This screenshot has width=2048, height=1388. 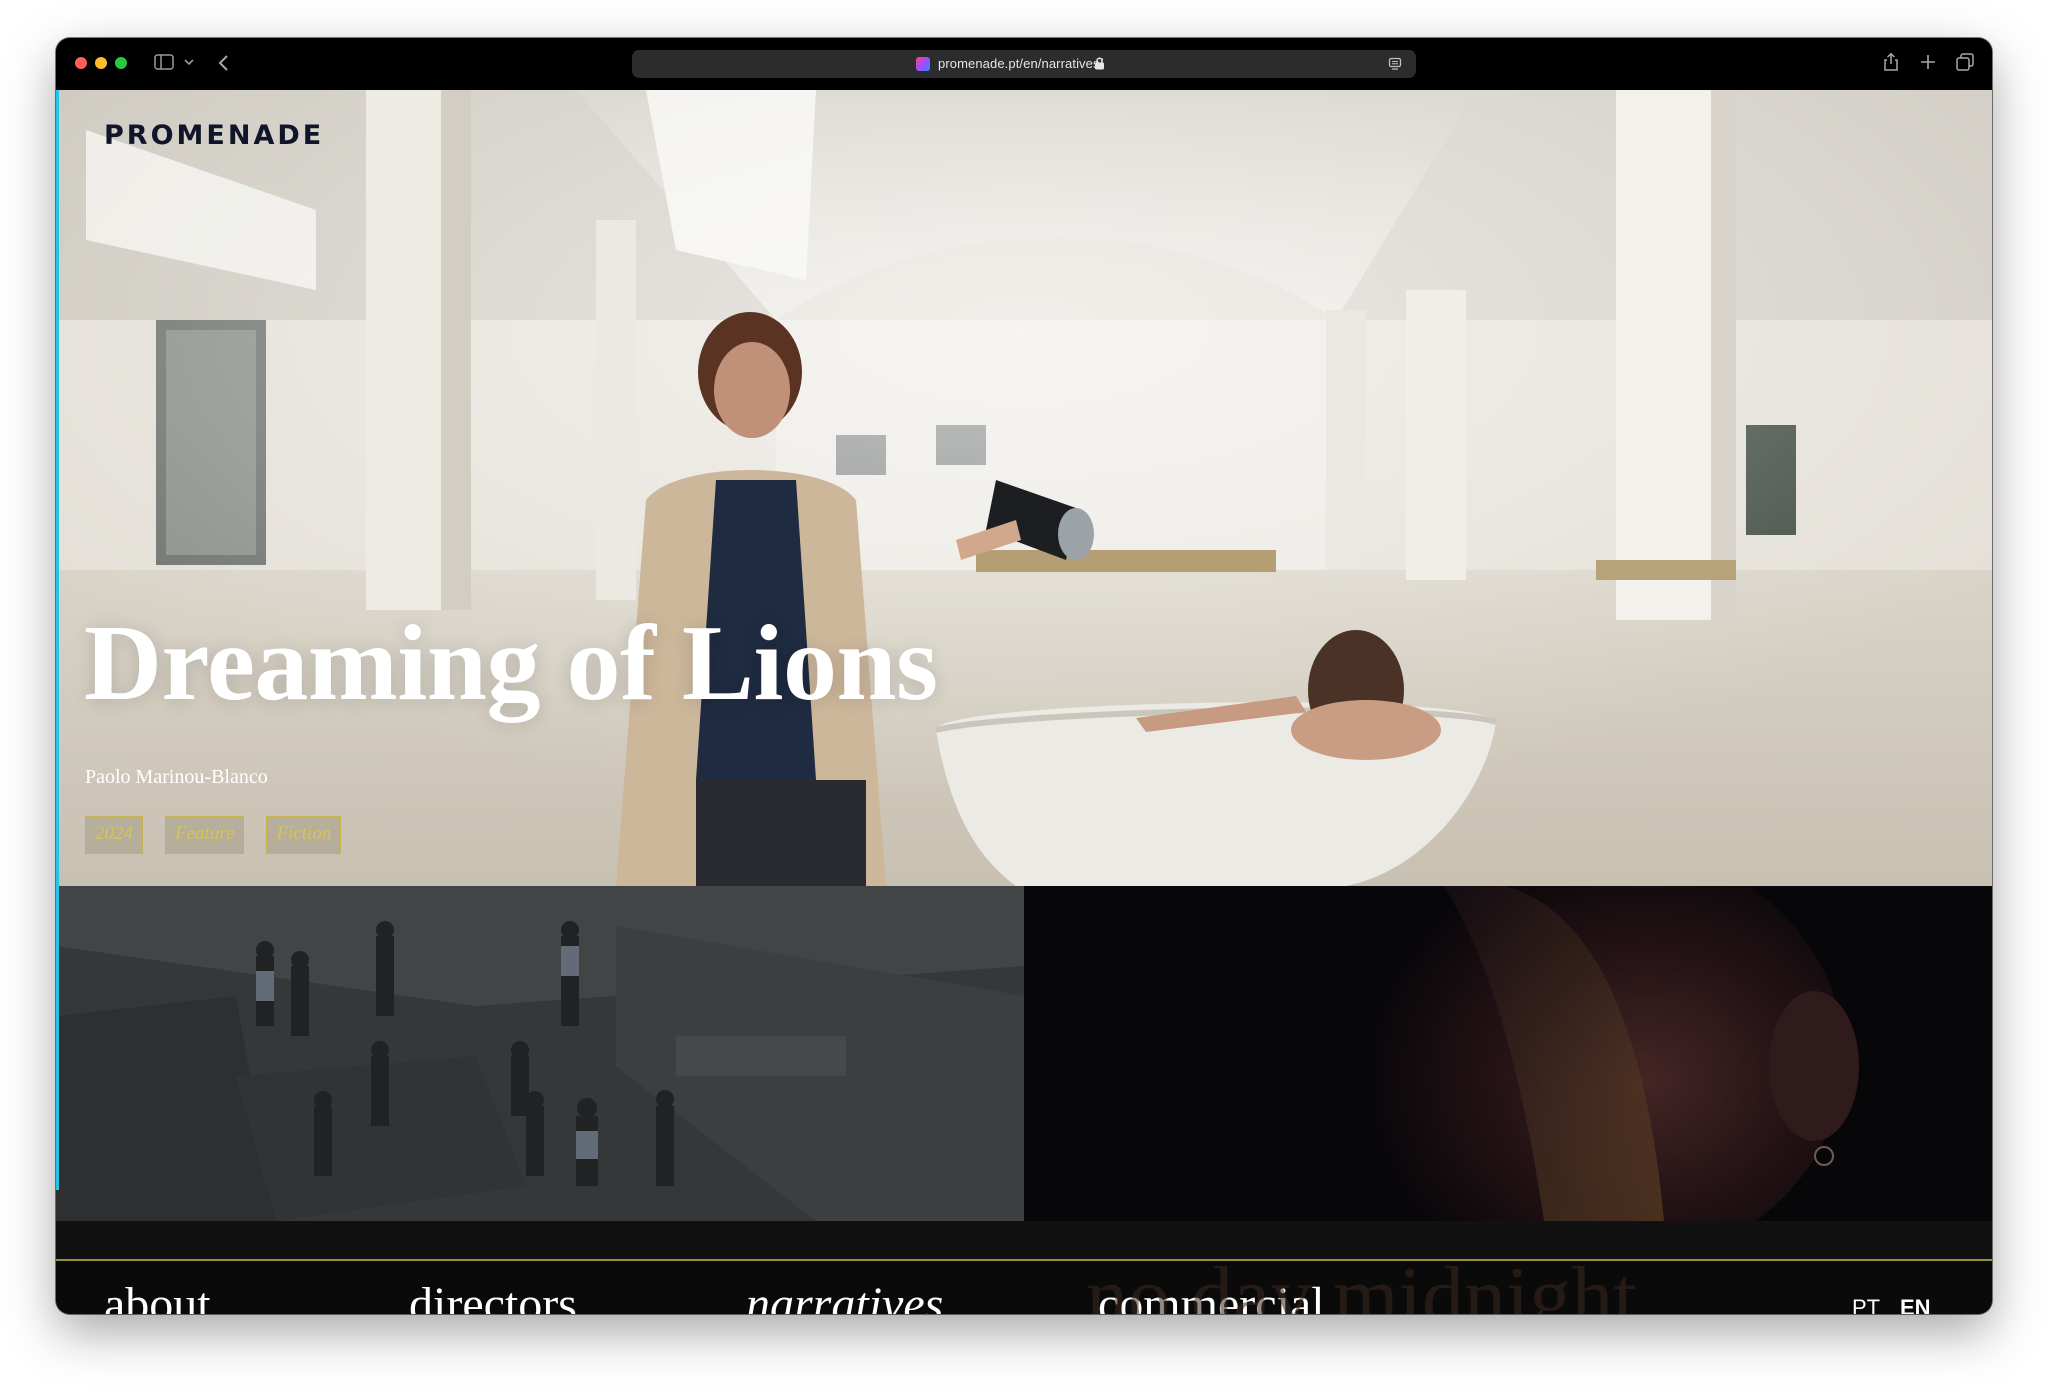 What do you see at coordinates (1928, 62) in the screenshot?
I see `plus-icon` at bounding box center [1928, 62].